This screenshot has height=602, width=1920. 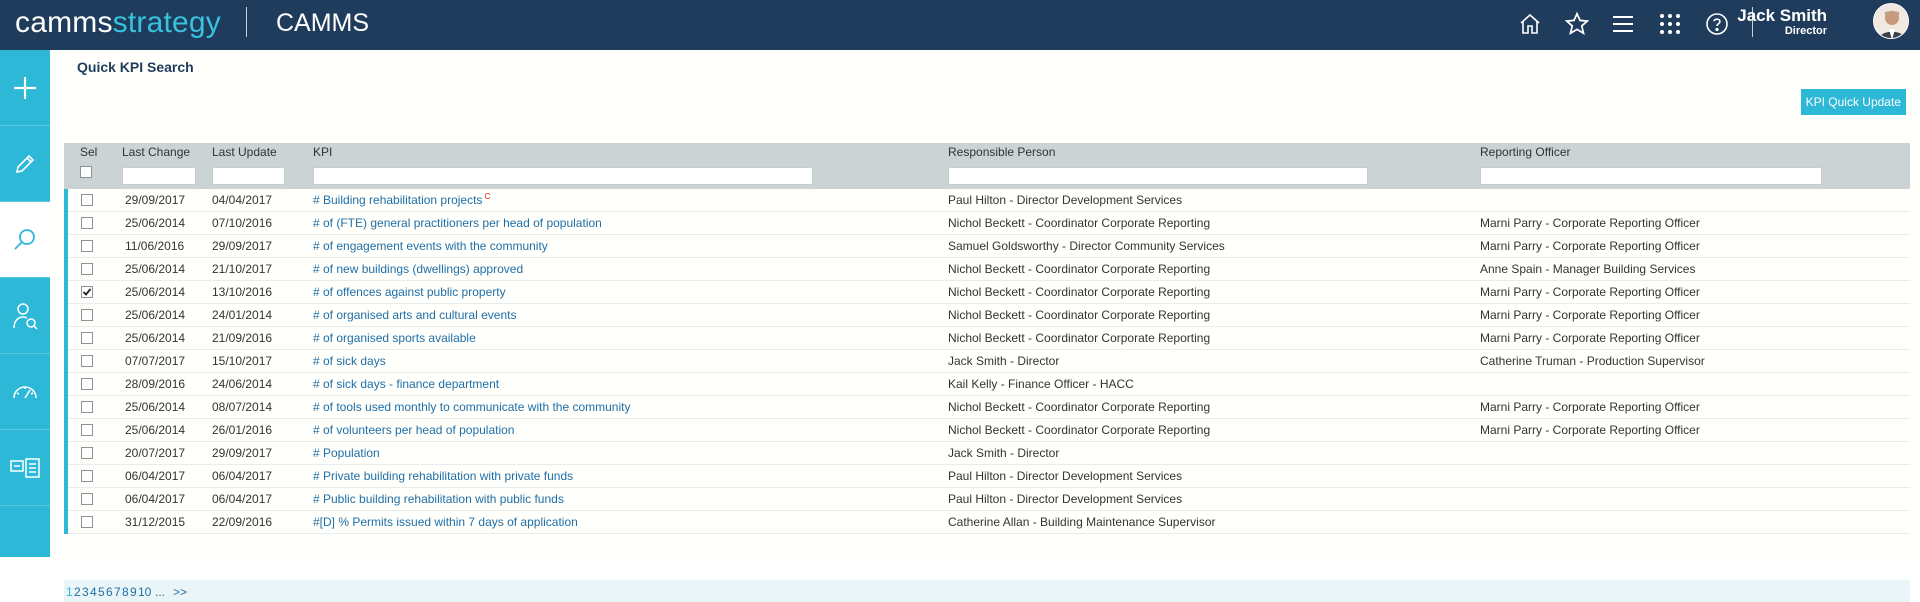 What do you see at coordinates (1530, 24) in the screenshot?
I see `home-icon` at bounding box center [1530, 24].